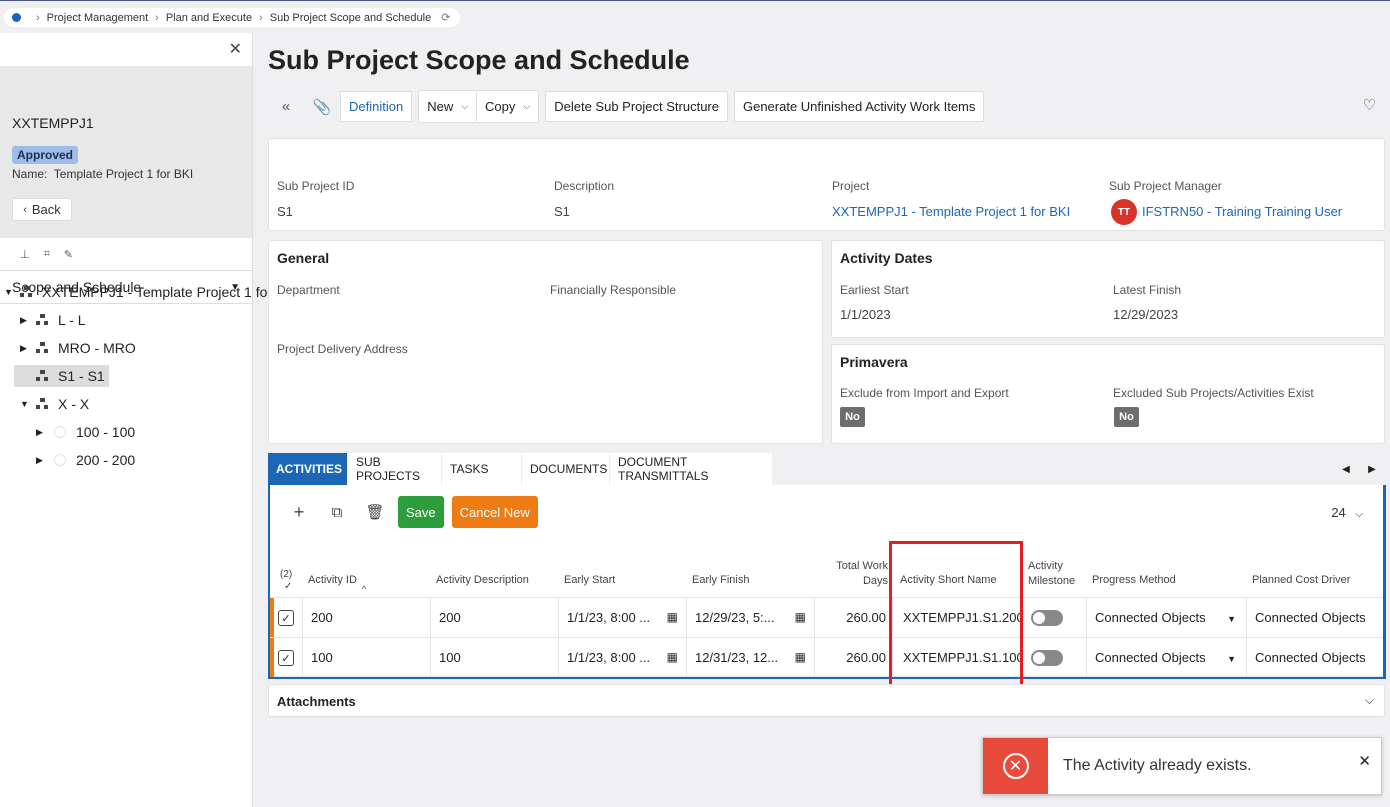 The height and width of the screenshot is (807, 1390). I want to click on tab-document-transmittals: DOCUMENT TRANSMITTALS, so click(691, 469).